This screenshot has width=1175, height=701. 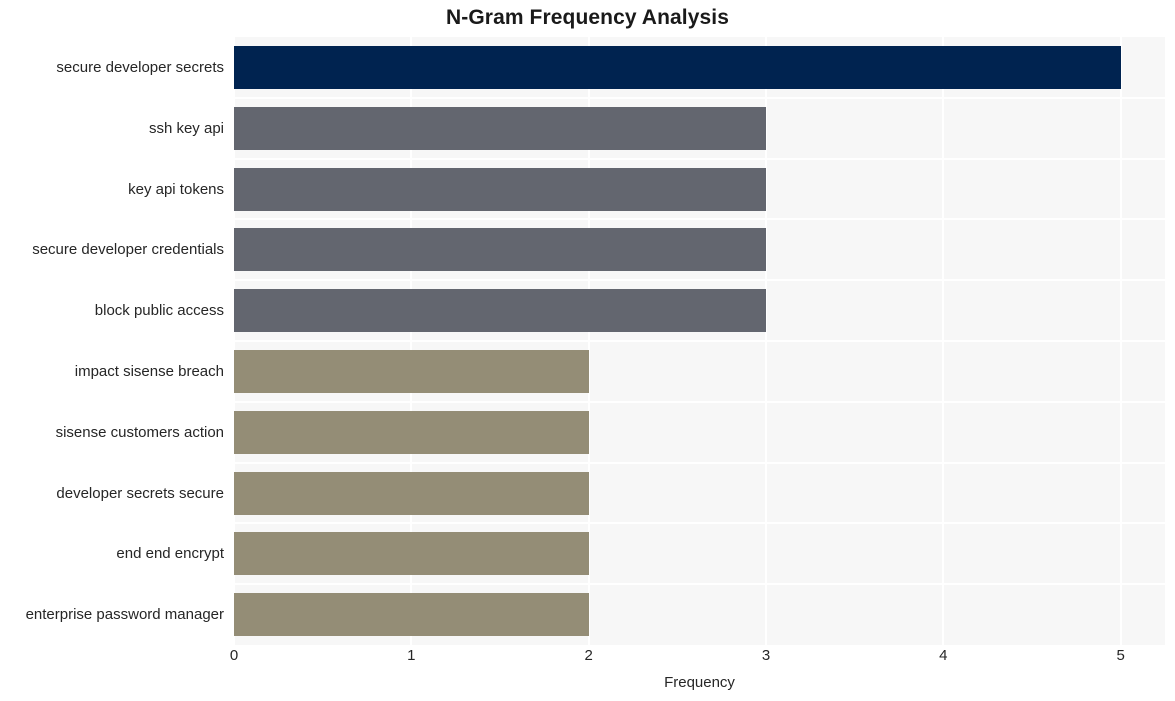 I want to click on x-axis-tick-label: 1, so click(x=411, y=655).